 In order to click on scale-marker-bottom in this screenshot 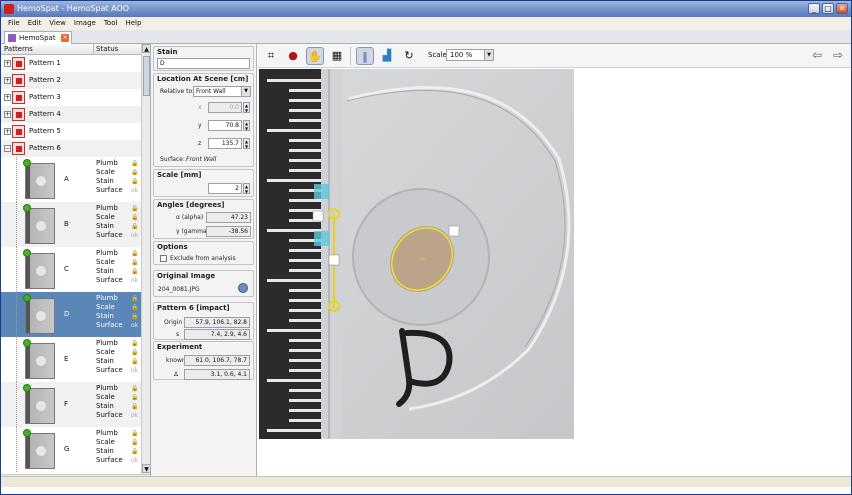, I will do `click(321, 238)`.